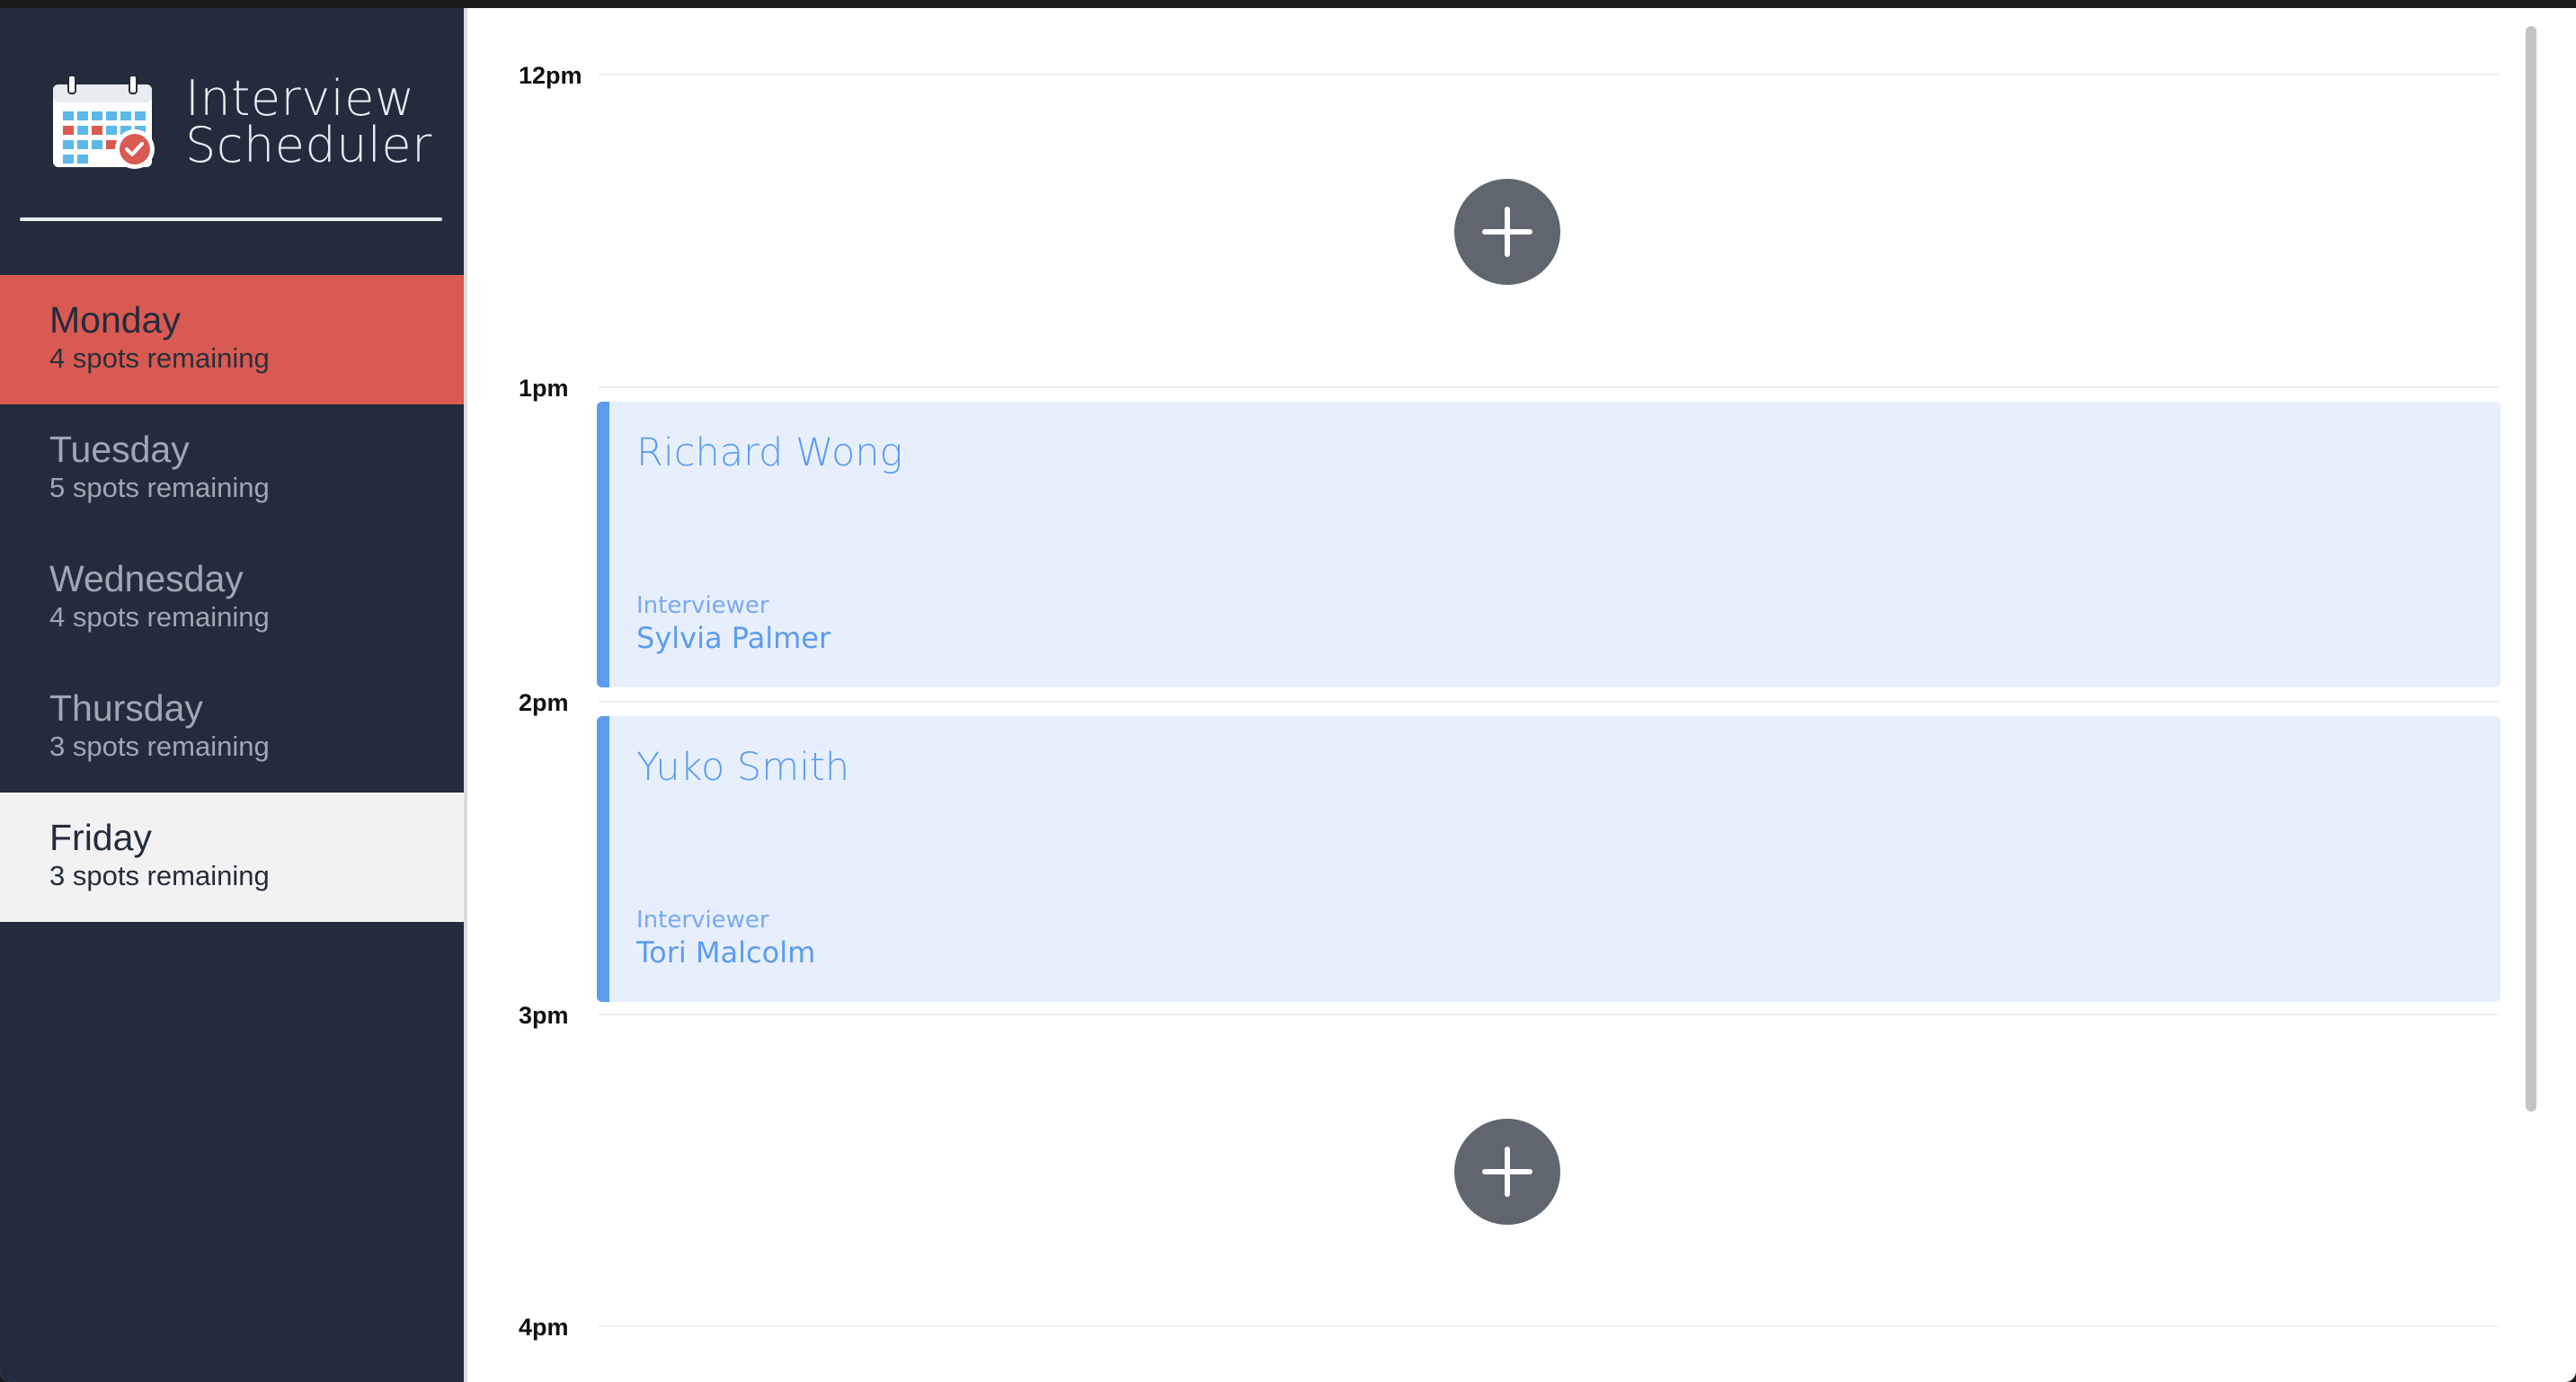  What do you see at coordinates (146, 578) in the screenshot?
I see `day-name: Wednesday` at bounding box center [146, 578].